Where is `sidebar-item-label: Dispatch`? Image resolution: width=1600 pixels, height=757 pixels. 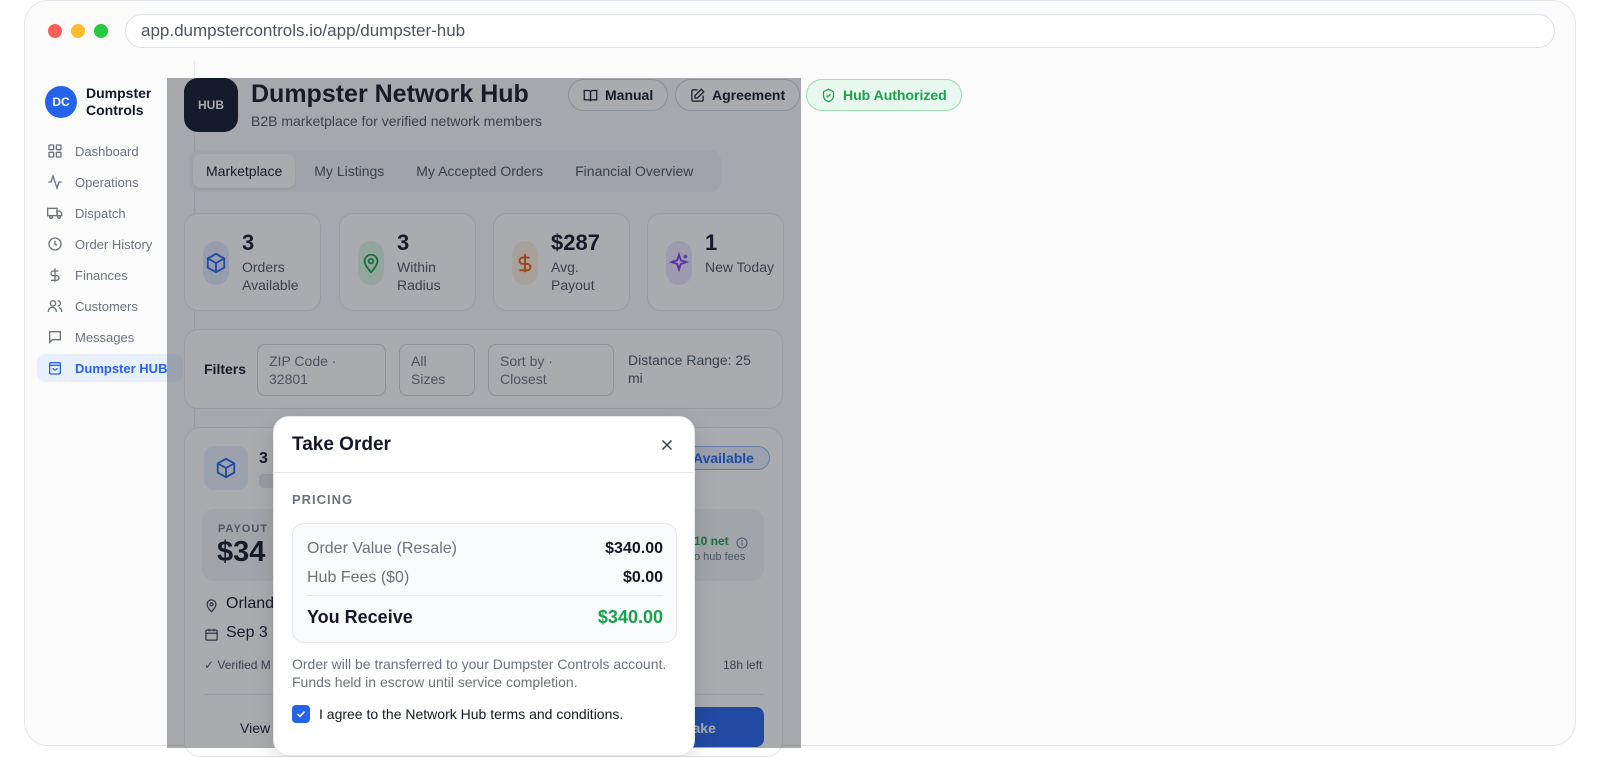 sidebar-item-label: Dispatch is located at coordinates (100, 213).